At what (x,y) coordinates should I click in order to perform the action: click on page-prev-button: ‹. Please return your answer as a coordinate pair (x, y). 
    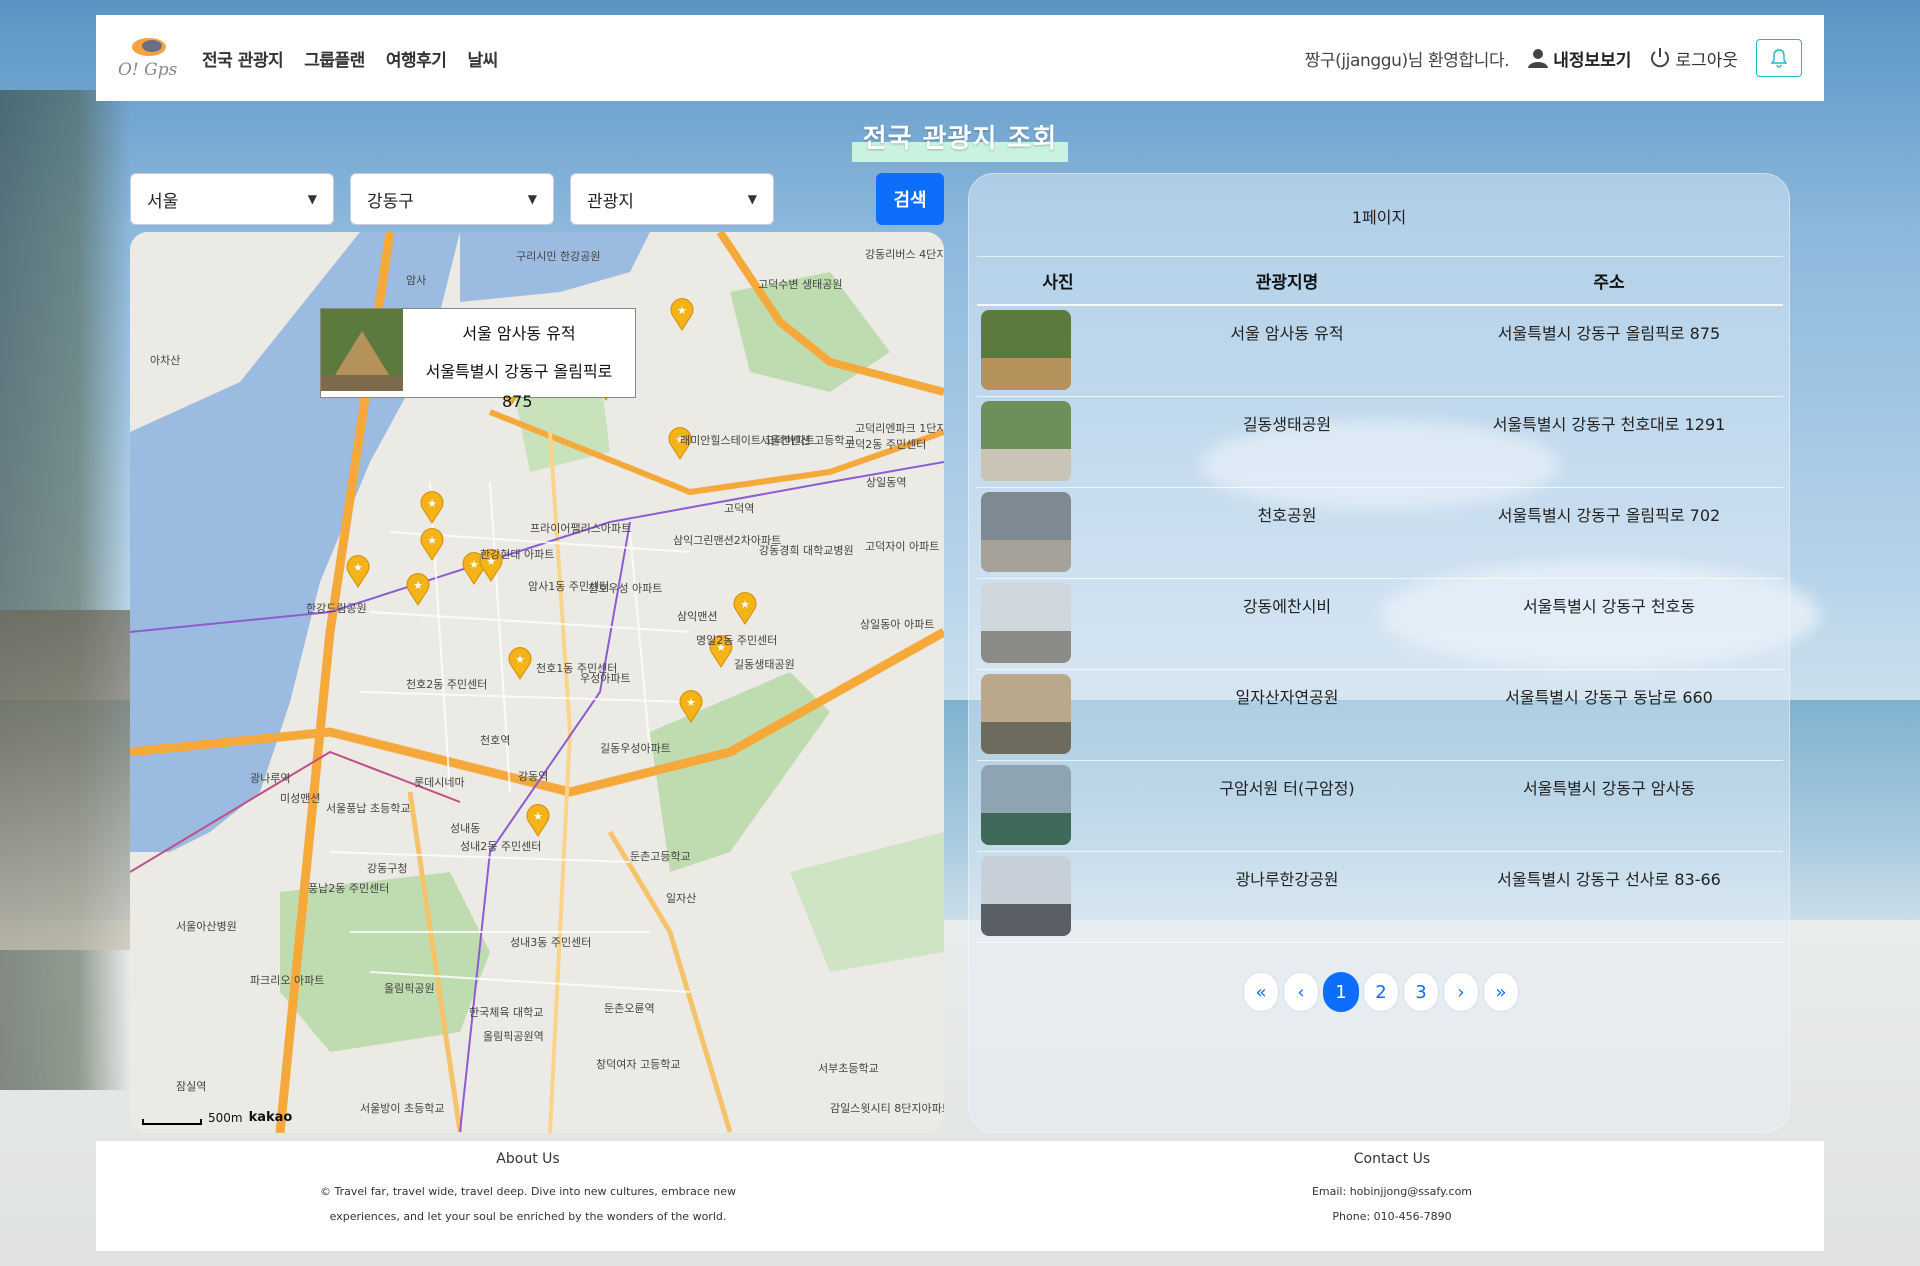
    Looking at the image, I should click on (1301, 992).